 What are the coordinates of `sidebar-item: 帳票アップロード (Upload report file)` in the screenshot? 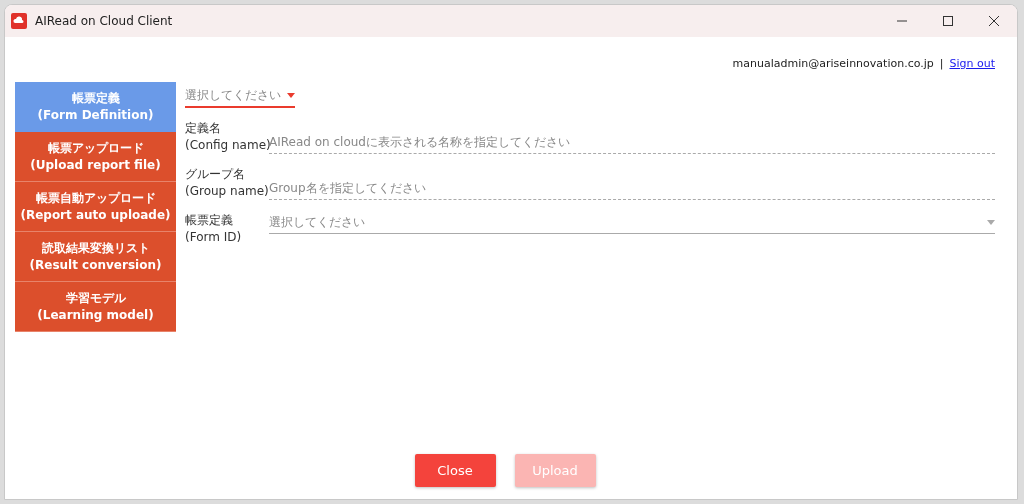 It's located at (95, 157).